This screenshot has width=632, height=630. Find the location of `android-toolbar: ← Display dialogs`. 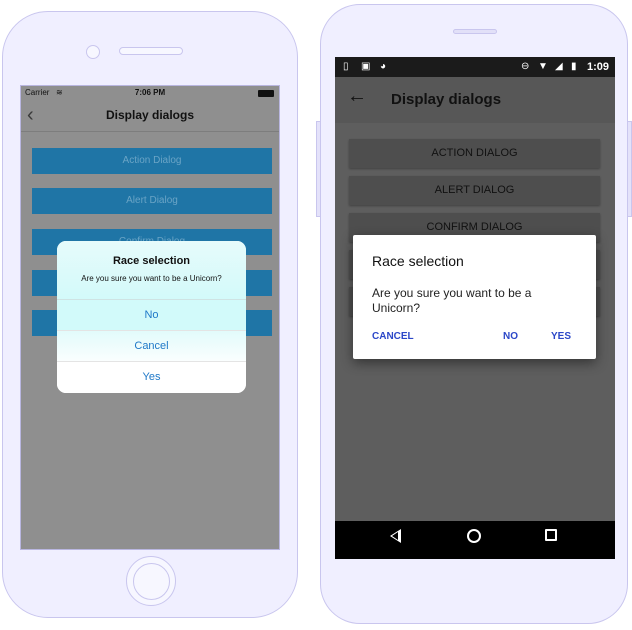

android-toolbar: ← Display dialogs is located at coordinates (475, 100).